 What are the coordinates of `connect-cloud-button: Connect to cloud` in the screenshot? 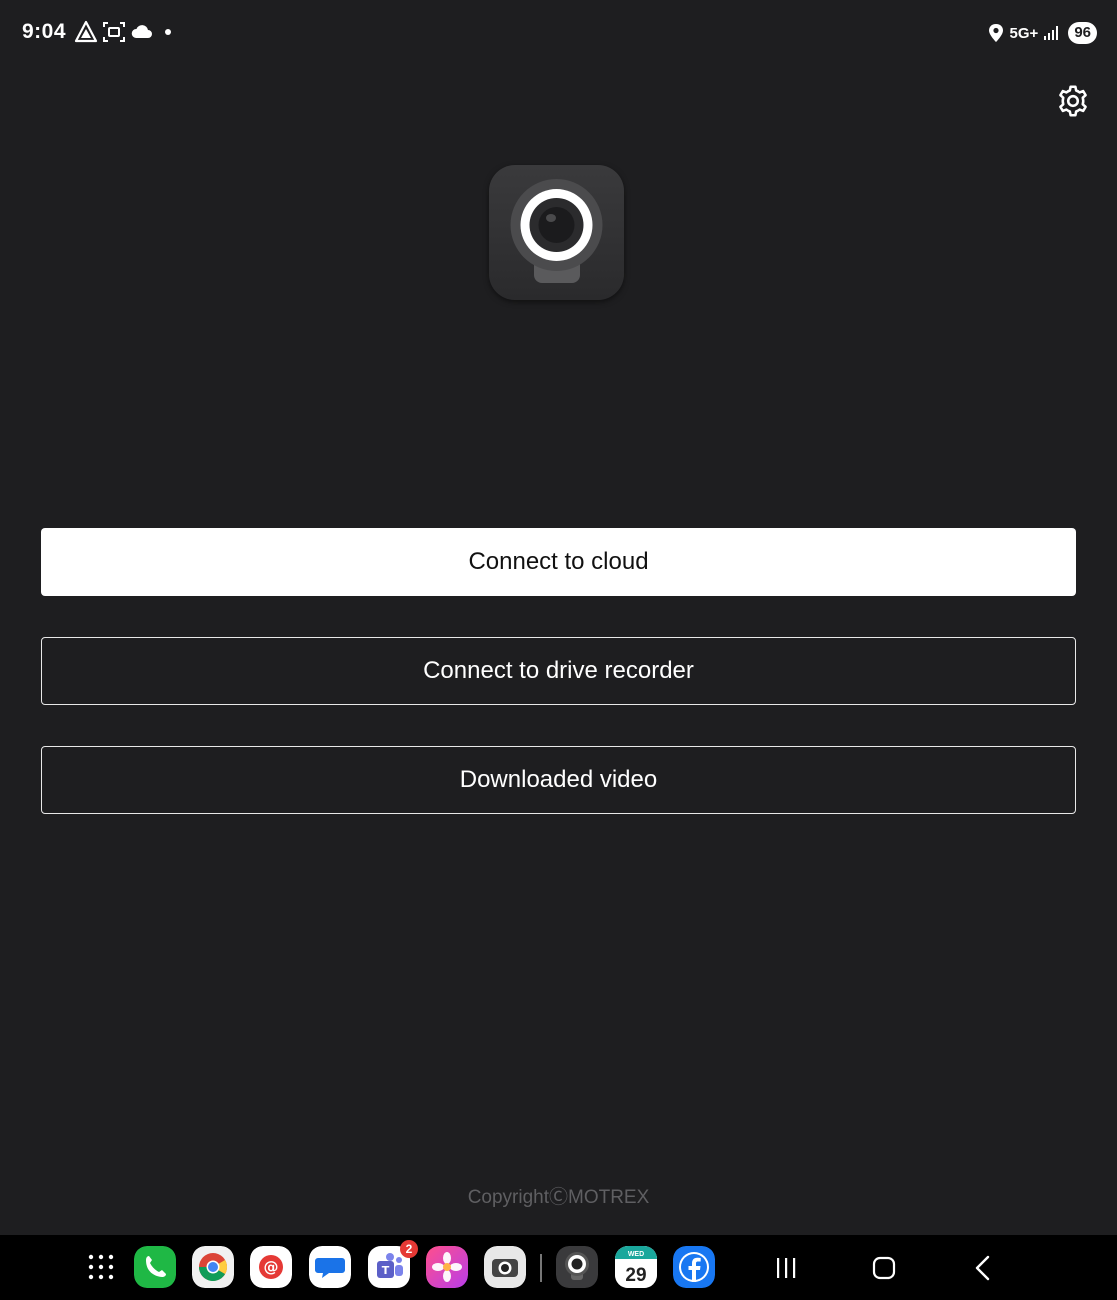 It's located at (558, 562).